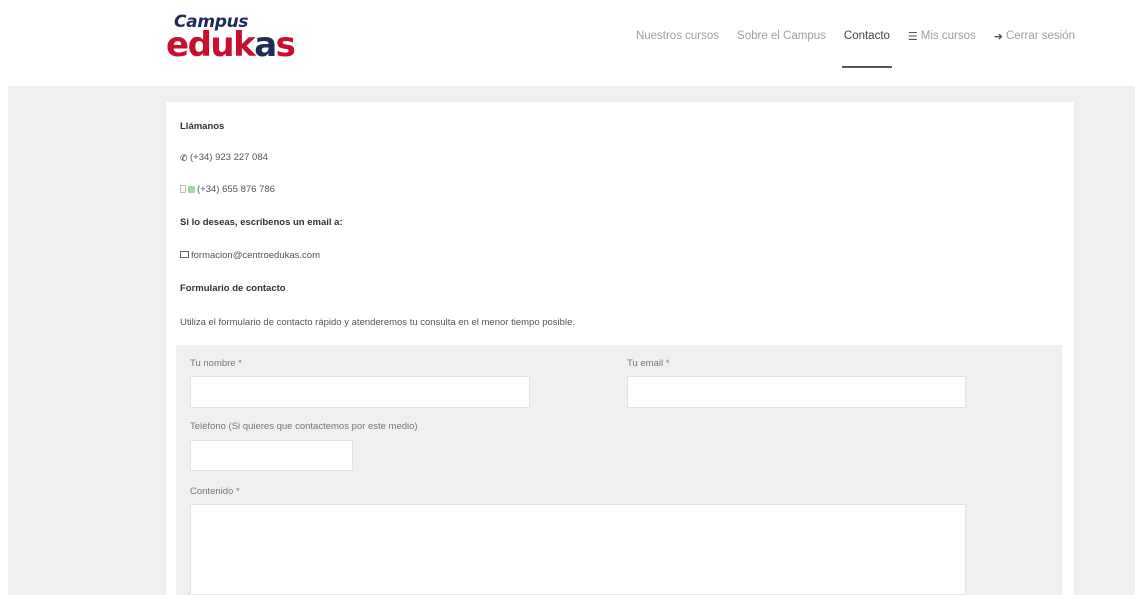 The height and width of the screenshot is (595, 1135). I want to click on nav-cerrar-sesion: ➜ Cerrar sesión, so click(1034, 36).